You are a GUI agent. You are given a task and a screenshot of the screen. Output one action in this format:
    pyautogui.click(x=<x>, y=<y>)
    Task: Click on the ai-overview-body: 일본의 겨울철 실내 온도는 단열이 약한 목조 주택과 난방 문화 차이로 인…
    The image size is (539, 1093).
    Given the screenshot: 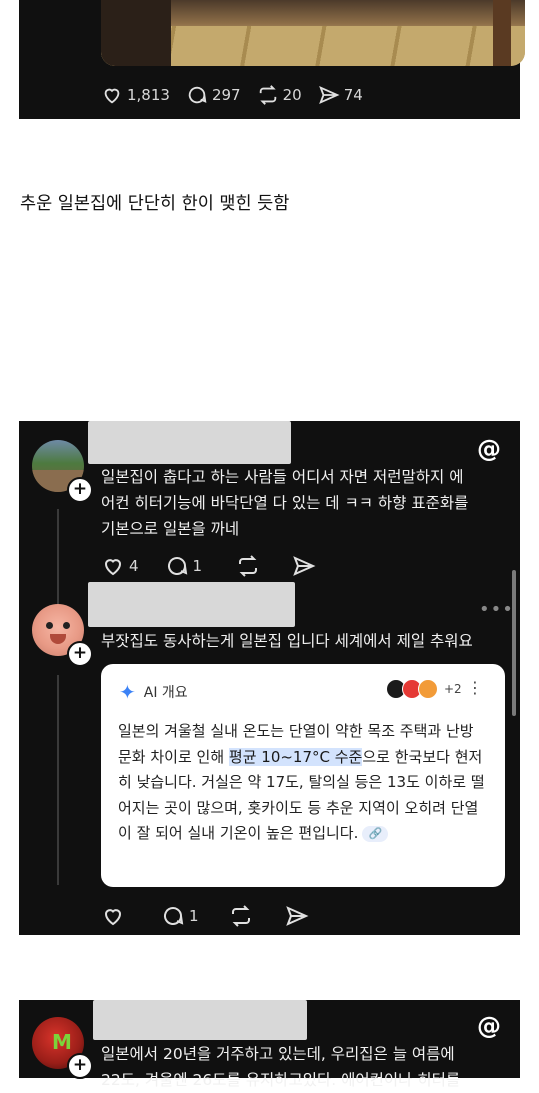 What is the action you would take?
    pyautogui.click(x=305, y=783)
    